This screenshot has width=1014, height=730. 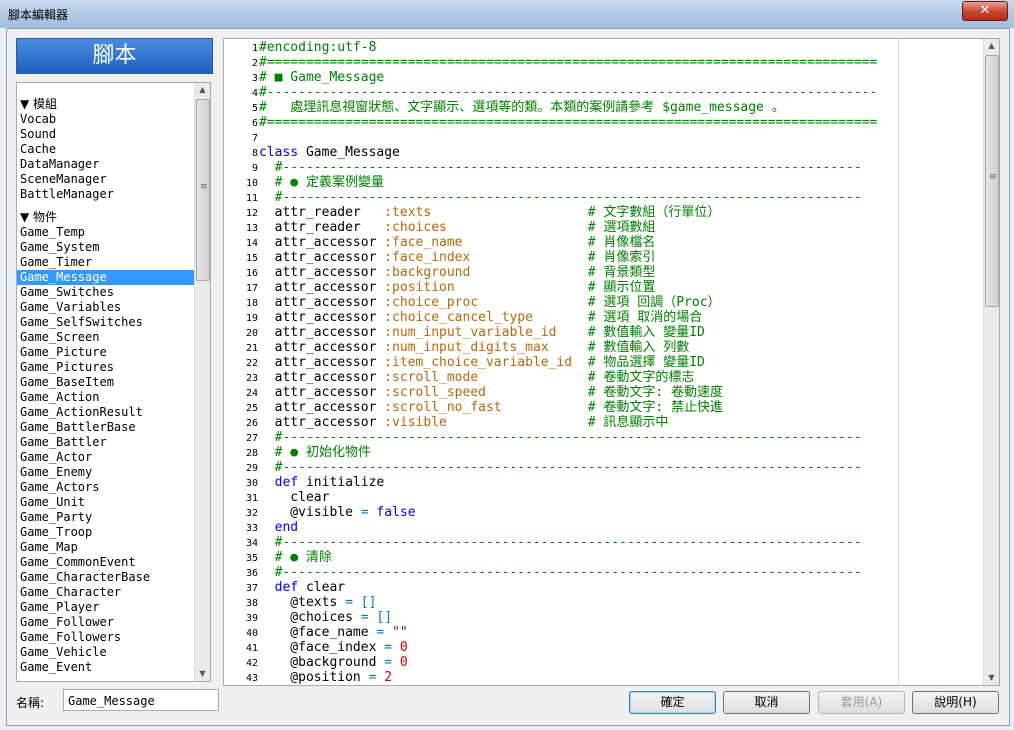 I want to click on code-token: attr_reader, so click(x=322, y=227).